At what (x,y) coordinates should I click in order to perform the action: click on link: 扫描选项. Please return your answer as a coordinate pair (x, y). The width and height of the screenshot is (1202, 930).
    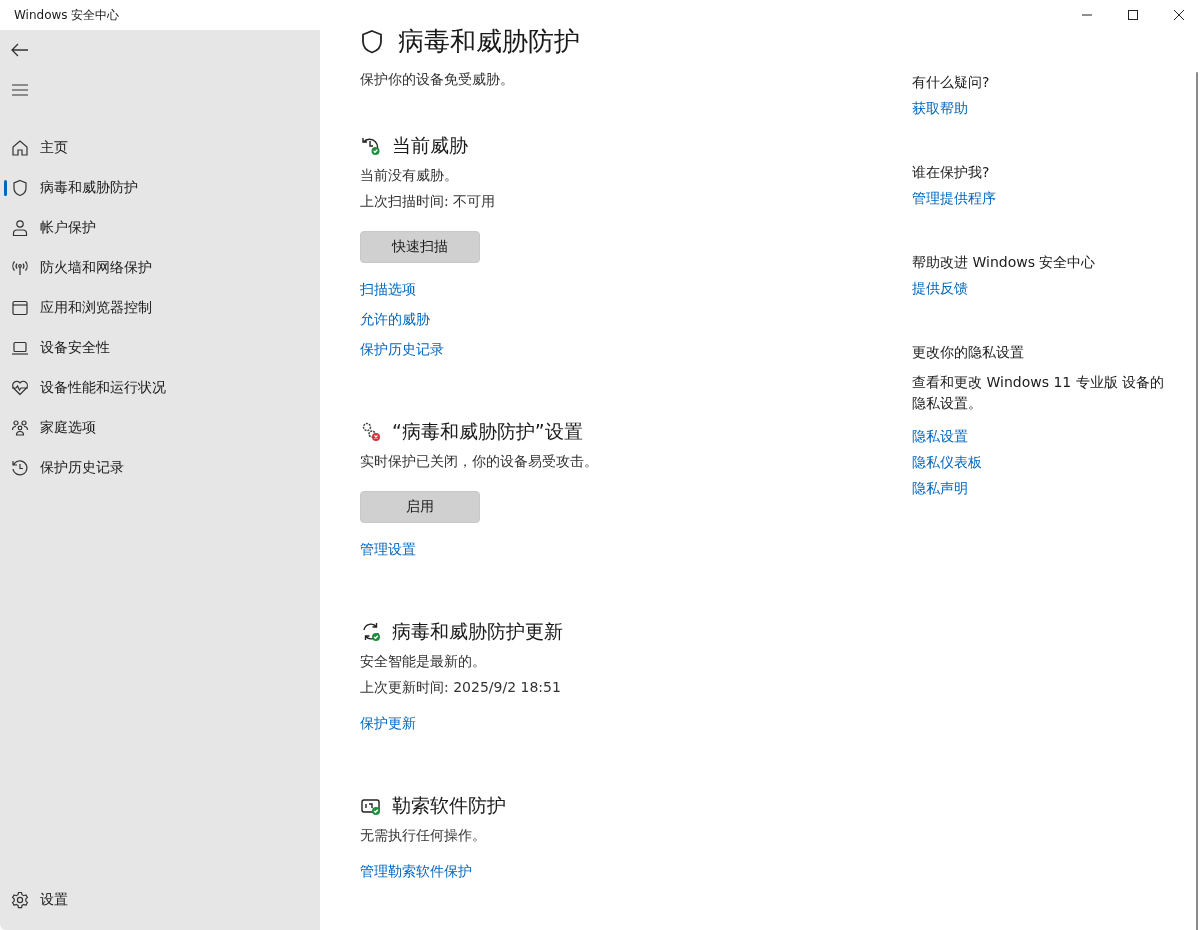
    Looking at the image, I should click on (388, 290).